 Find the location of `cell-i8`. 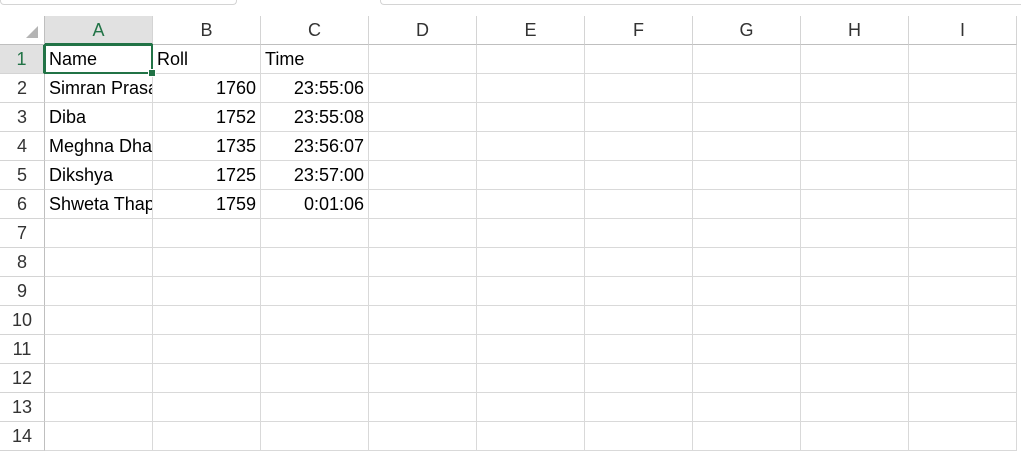

cell-i8 is located at coordinates (963, 262).